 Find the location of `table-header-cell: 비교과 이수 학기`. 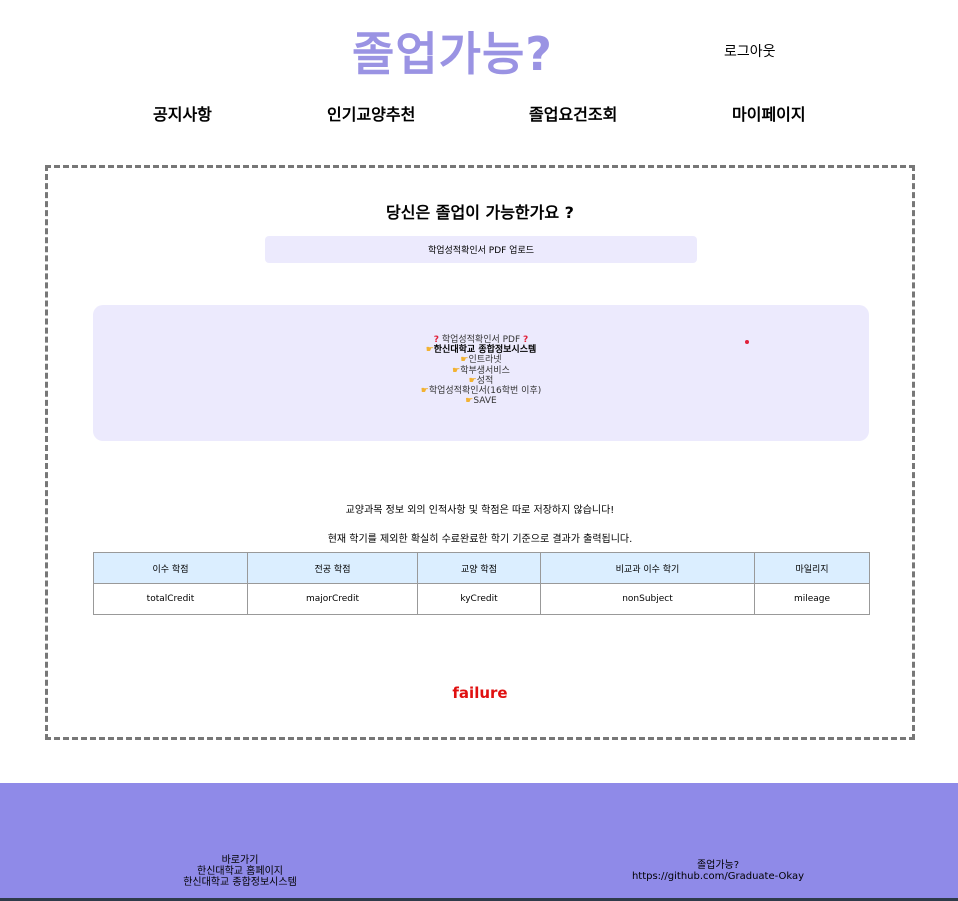

table-header-cell: 비교과 이수 학기 is located at coordinates (647, 568).